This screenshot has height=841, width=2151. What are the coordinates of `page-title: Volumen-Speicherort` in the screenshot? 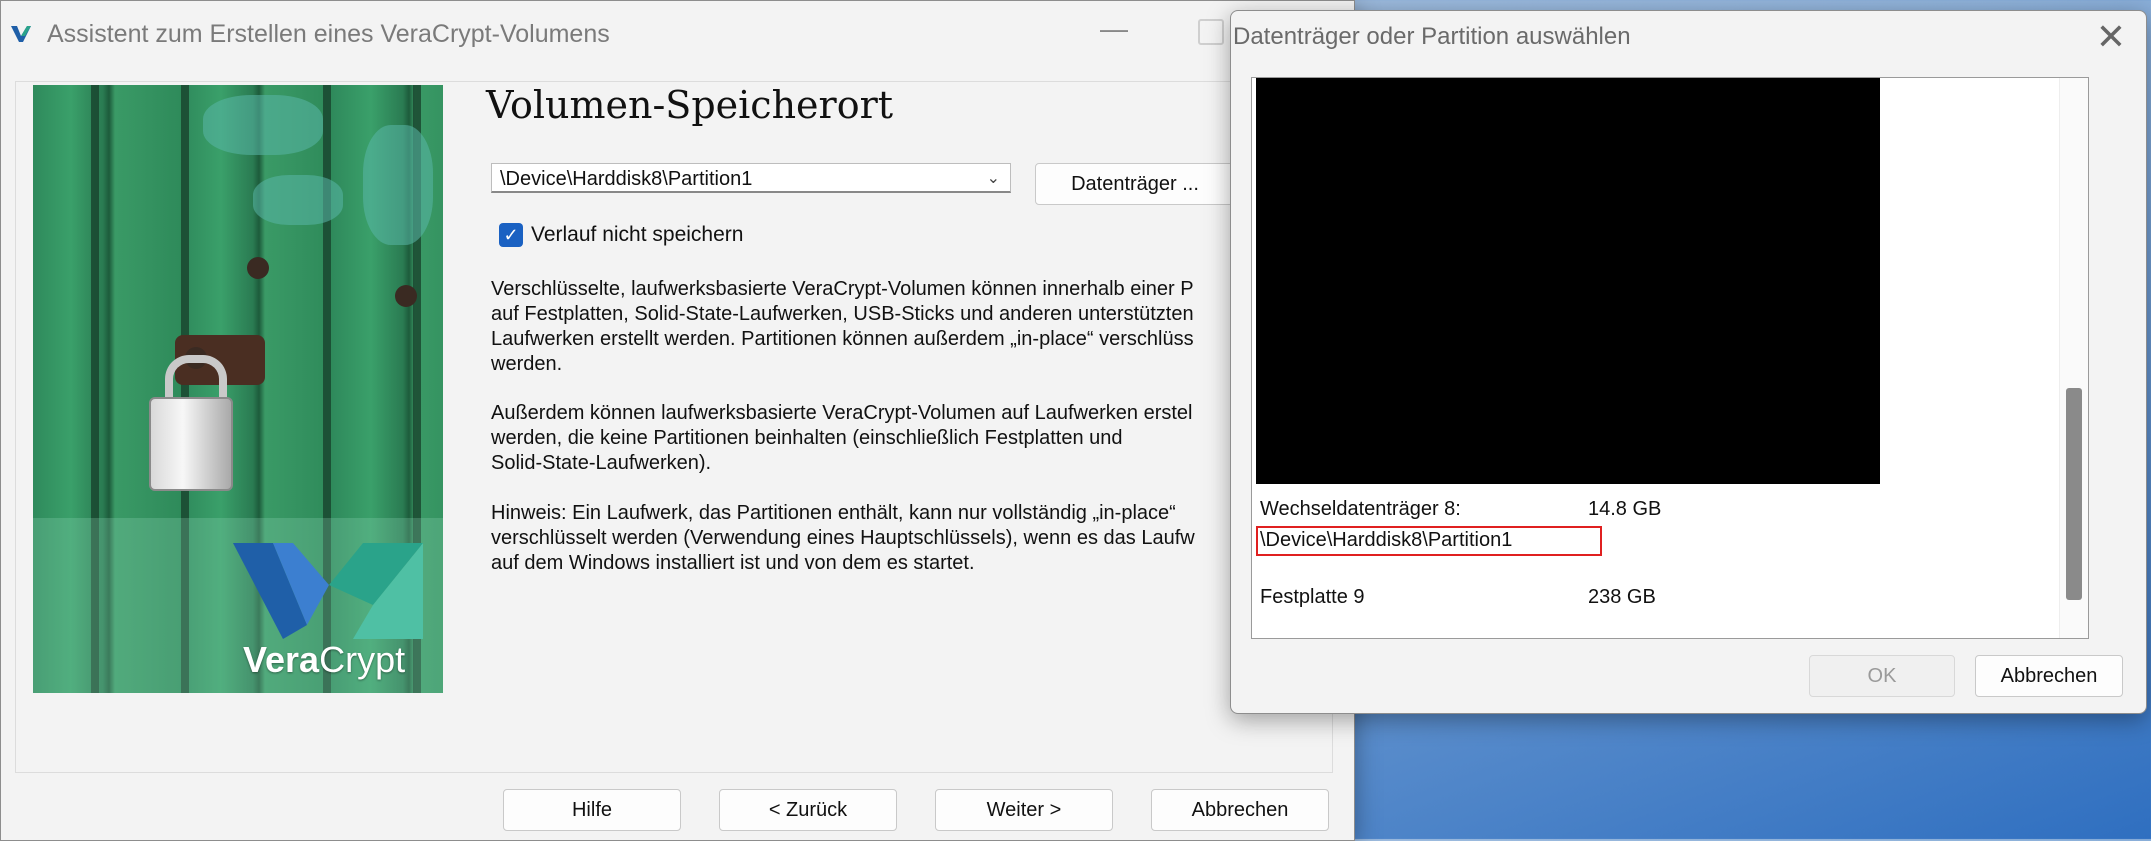 It's located at (690, 105).